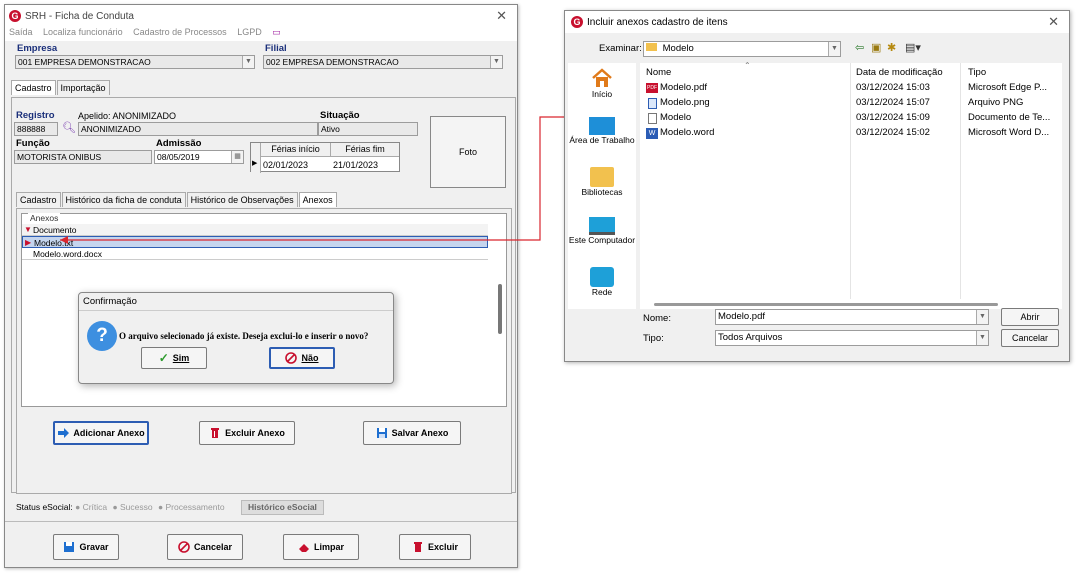 The image size is (1080, 580). What do you see at coordinates (602, 177) in the screenshot?
I see `library-icon` at bounding box center [602, 177].